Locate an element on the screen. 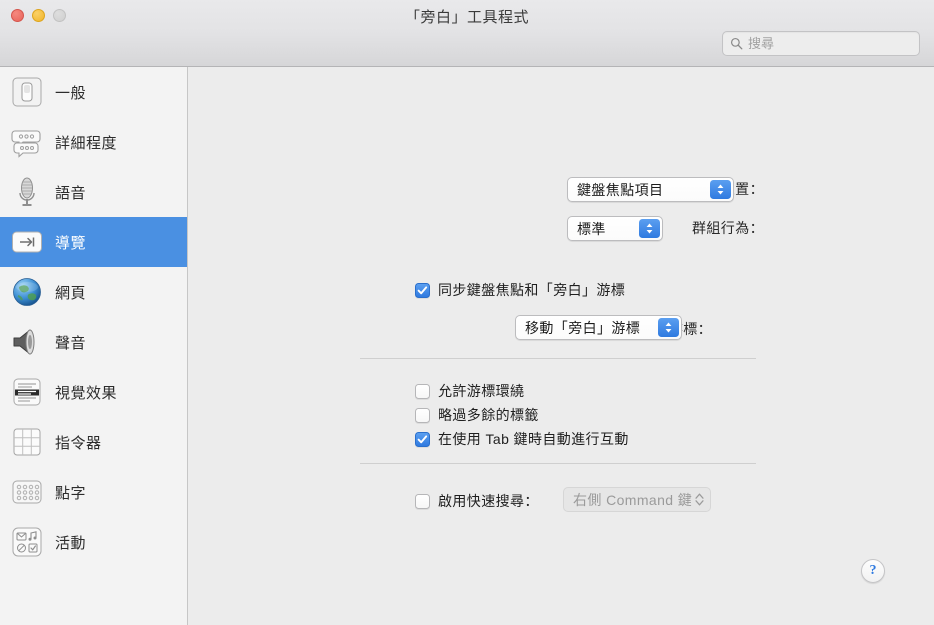 Image resolution: width=934 pixels, height=625 pixels. initial-position-value: 鍵盤焦點項目 is located at coordinates (620, 189).